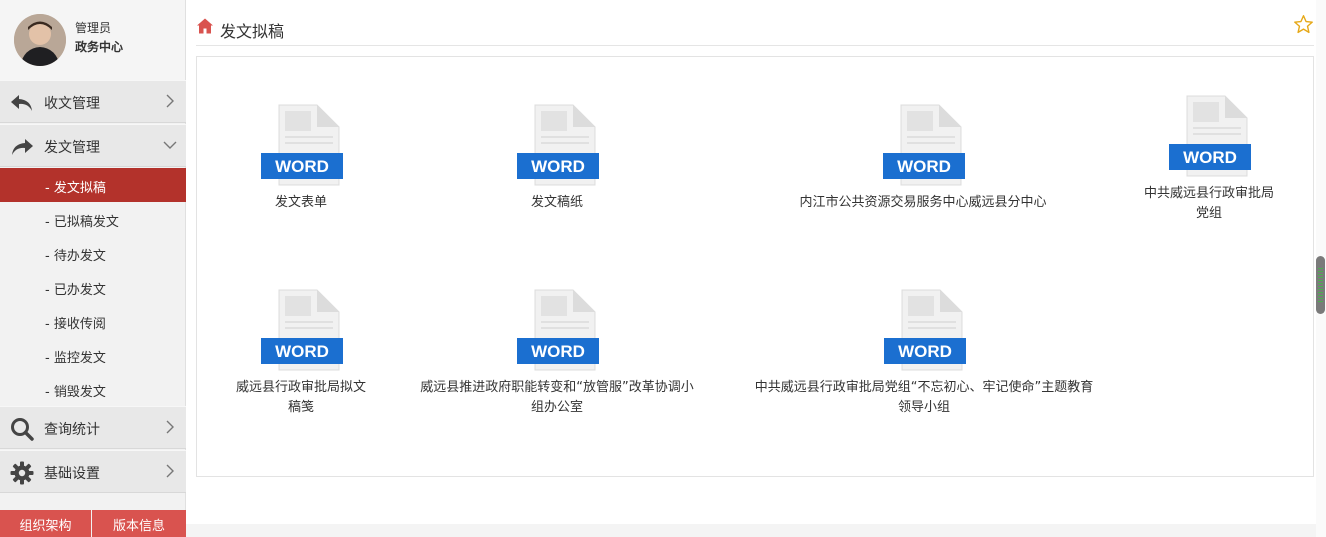 This screenshot has height=537, width=1326. I want to click on menu-query-statistics: 查询统计, so click(93, 427).